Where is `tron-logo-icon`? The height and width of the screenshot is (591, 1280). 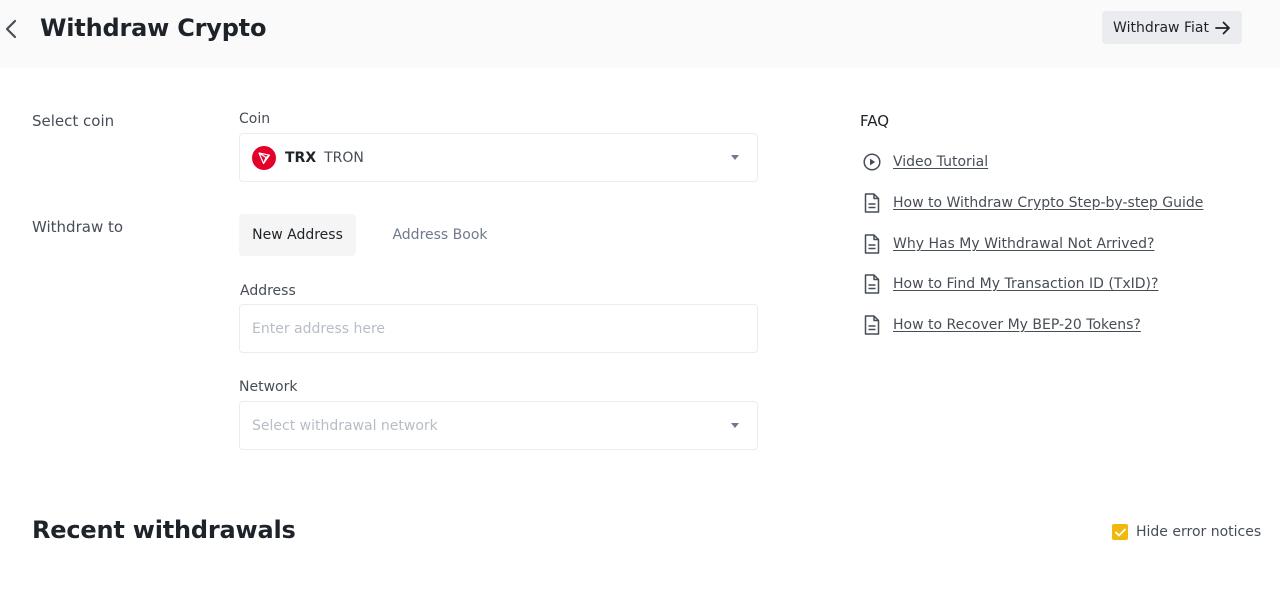
tron-logo-icon is located at coordinates (264, 157).